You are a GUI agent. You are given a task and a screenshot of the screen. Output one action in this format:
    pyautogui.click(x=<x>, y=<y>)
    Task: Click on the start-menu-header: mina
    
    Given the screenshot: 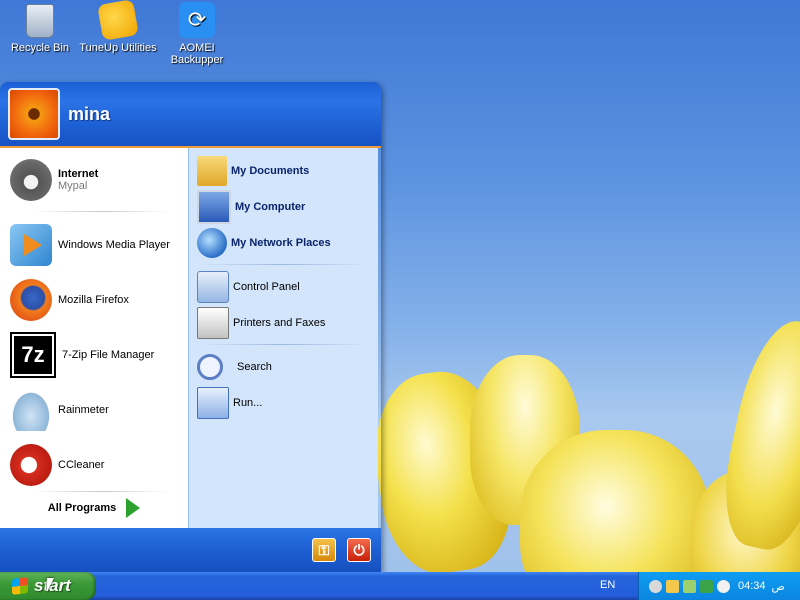 What is the action you would take?
    pyautogui.click(x=190, y=114)
    